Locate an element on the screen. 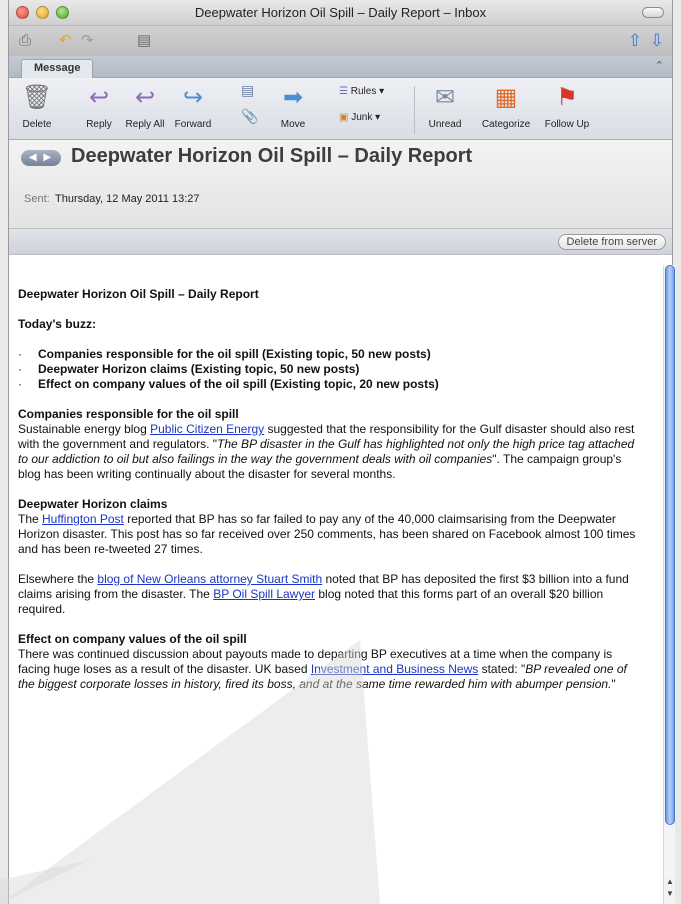  server-bar: Delete from server is located at coordinates (340, 242).